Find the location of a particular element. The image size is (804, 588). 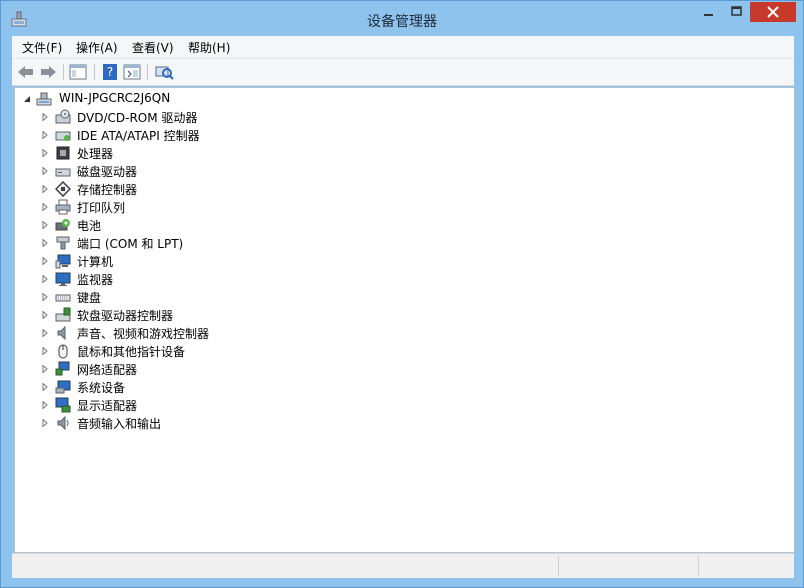

tree-node-label: 显示适配器 is located at coordinates (107, 406).